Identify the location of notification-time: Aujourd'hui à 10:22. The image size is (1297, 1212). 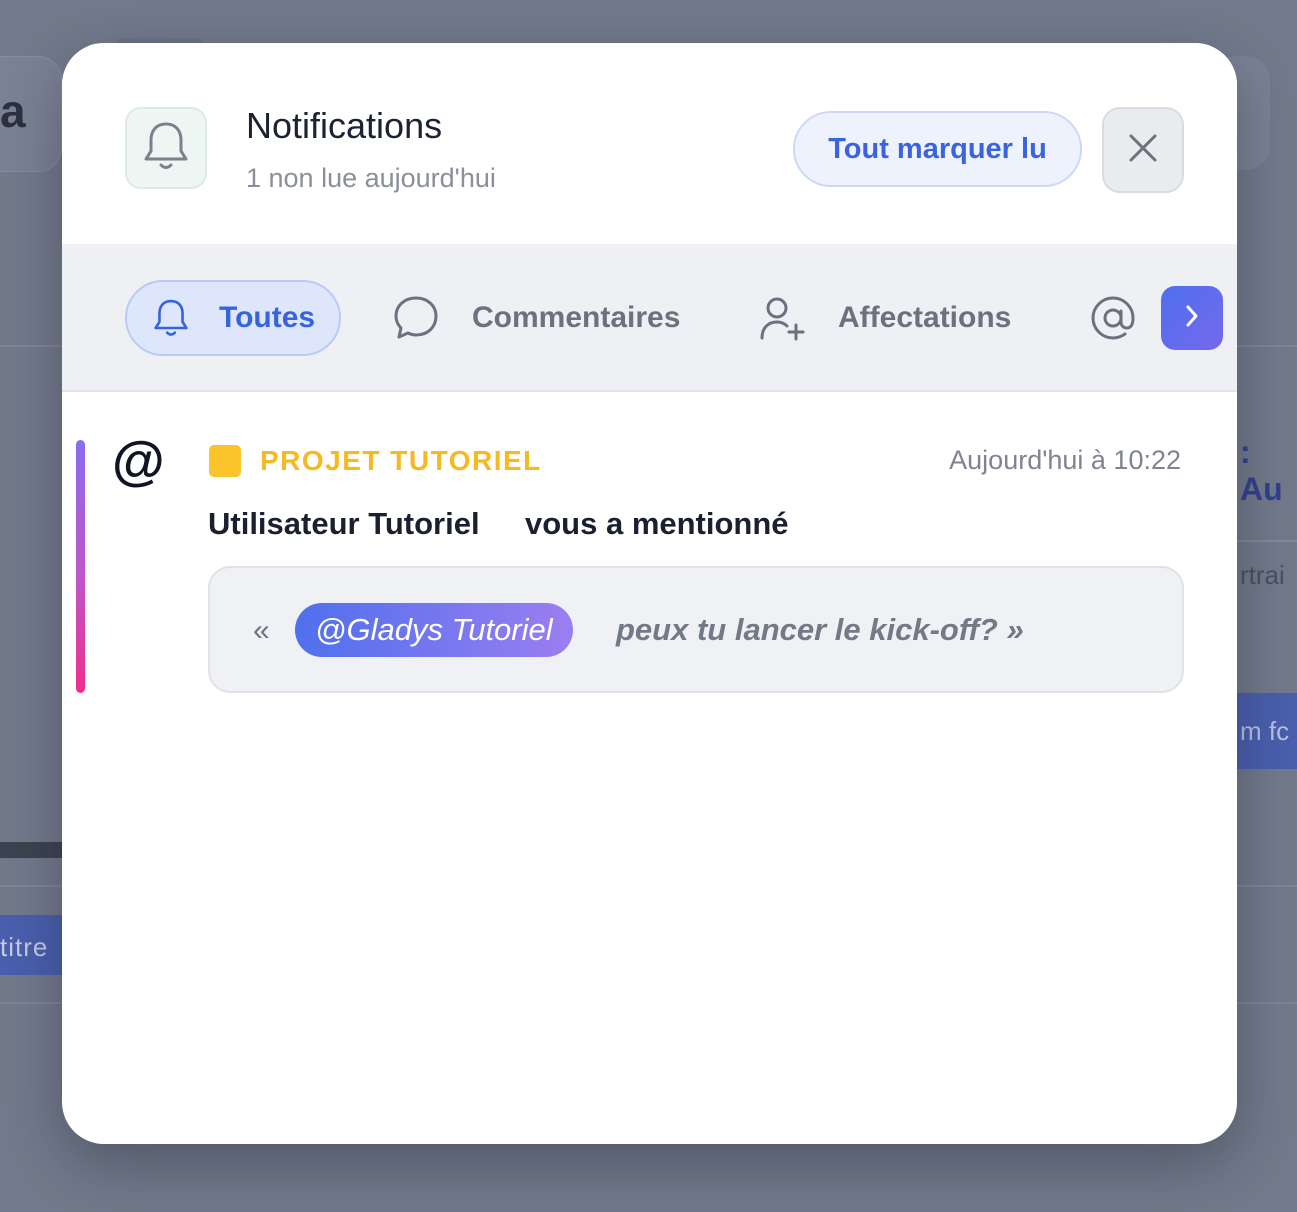
(1065, 460).